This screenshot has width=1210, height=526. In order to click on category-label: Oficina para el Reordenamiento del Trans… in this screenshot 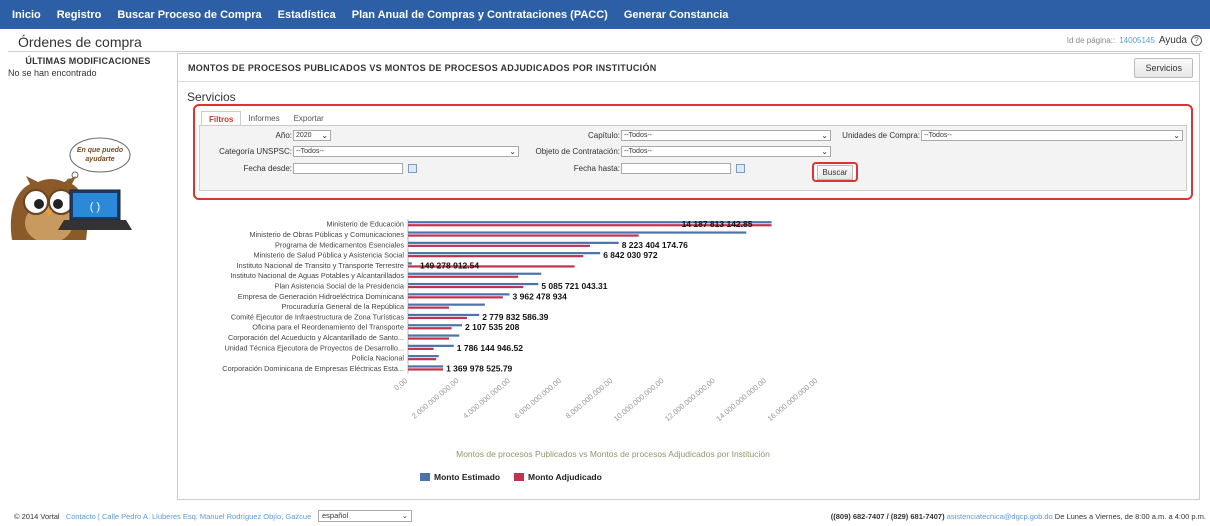, I will do `click(328, 327)`.